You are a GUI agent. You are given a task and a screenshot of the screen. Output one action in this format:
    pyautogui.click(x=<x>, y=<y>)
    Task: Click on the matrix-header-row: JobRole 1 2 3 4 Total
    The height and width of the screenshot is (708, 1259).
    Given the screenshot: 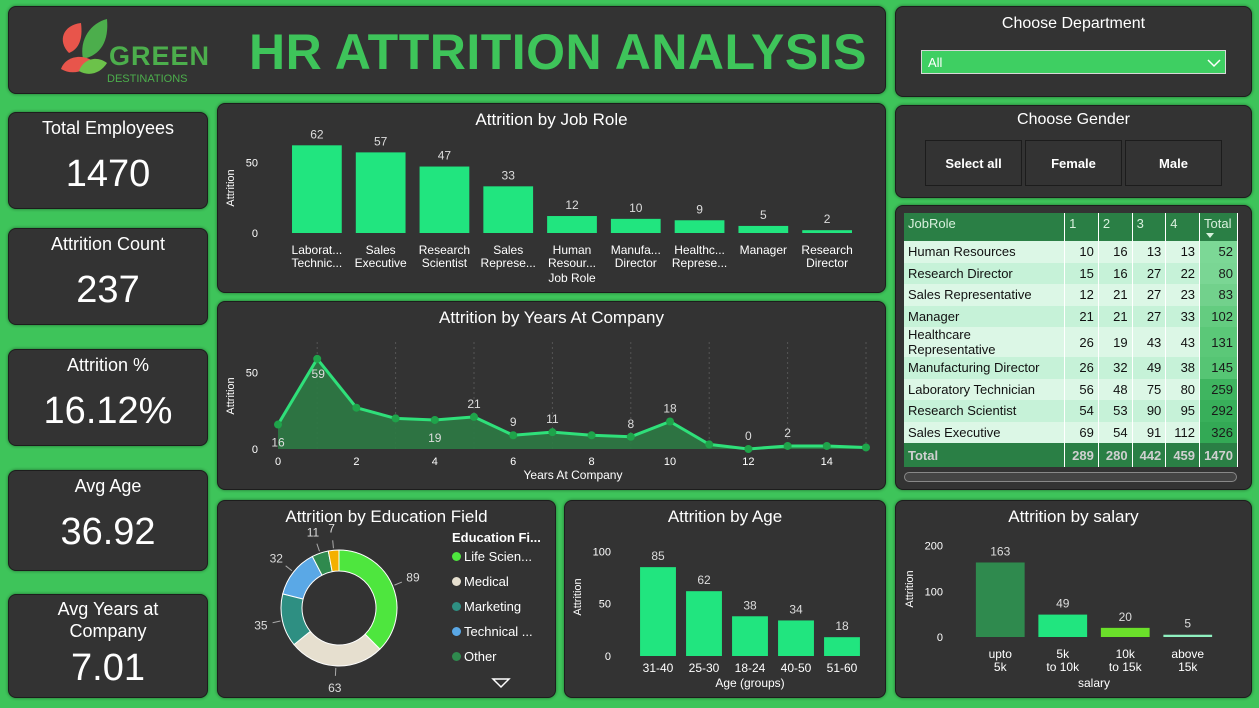 What is the action you would take?
    pyautogui.click(x=1071, y=227)
    